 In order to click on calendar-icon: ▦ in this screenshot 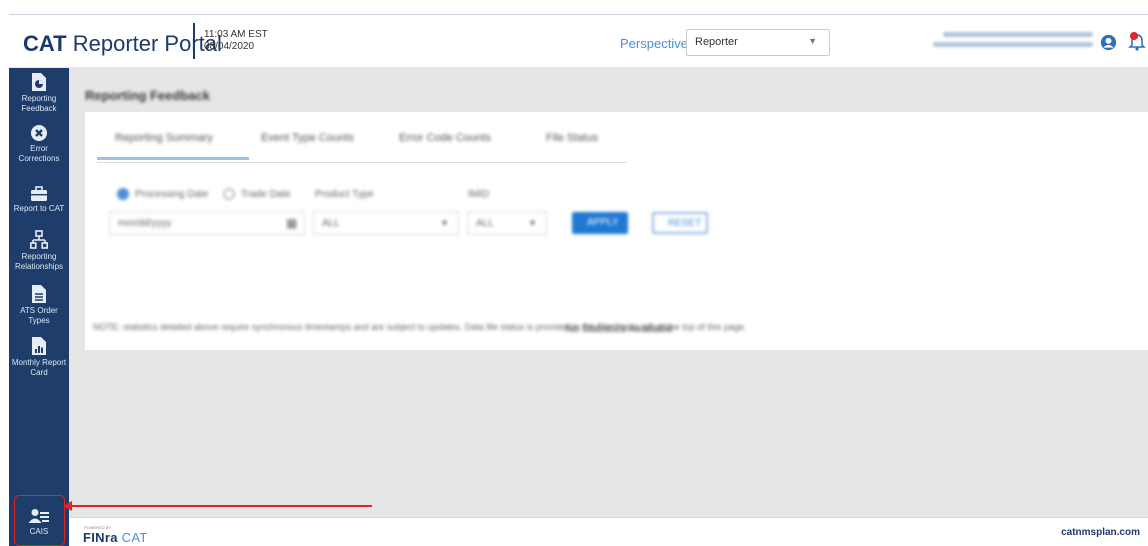, I will do `click(291, 223)`.